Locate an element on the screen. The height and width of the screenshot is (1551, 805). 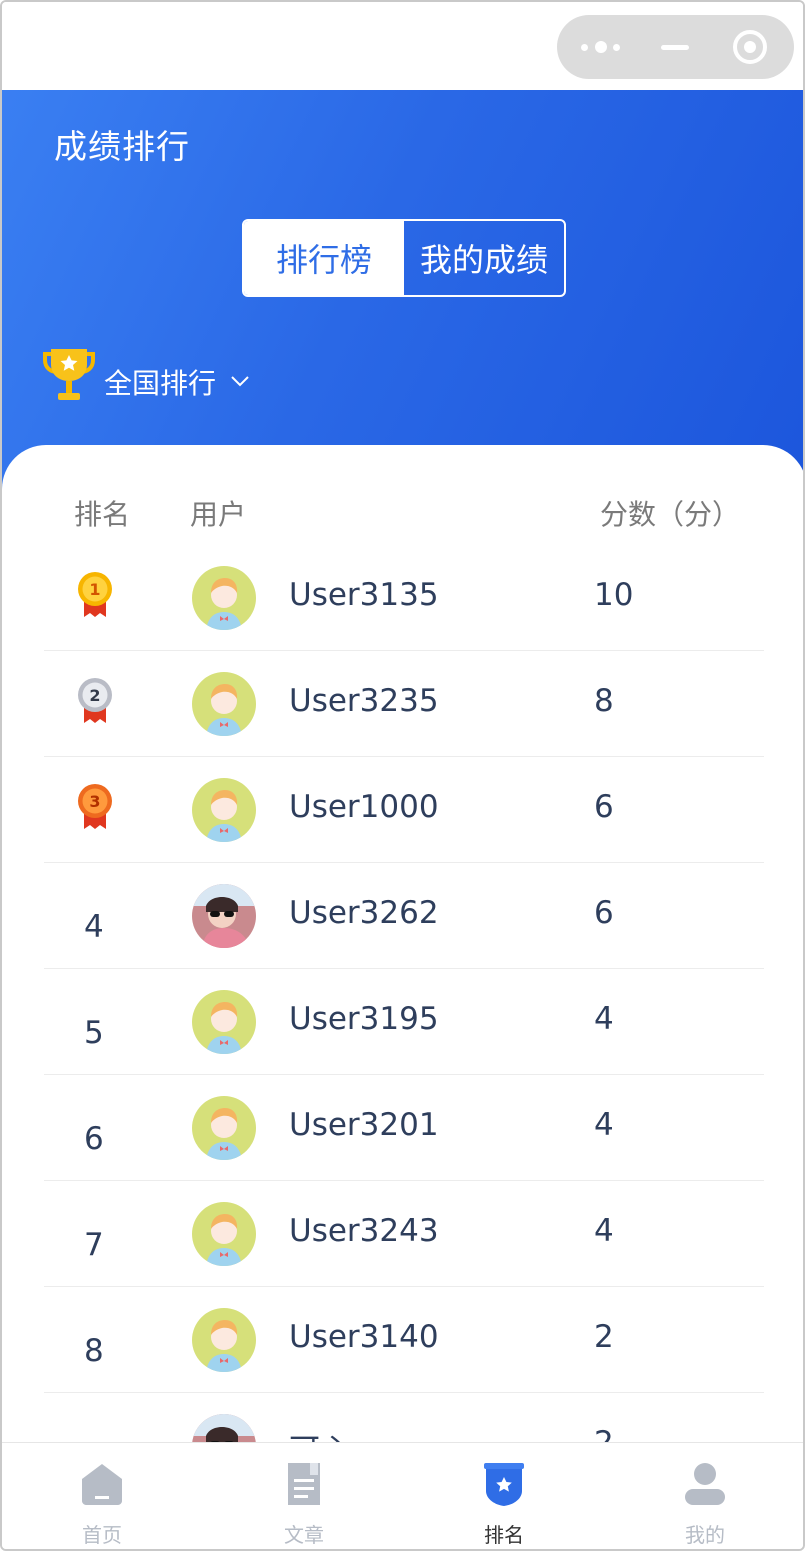
tab-article: 文章 is located at coordinates (304, 1496).